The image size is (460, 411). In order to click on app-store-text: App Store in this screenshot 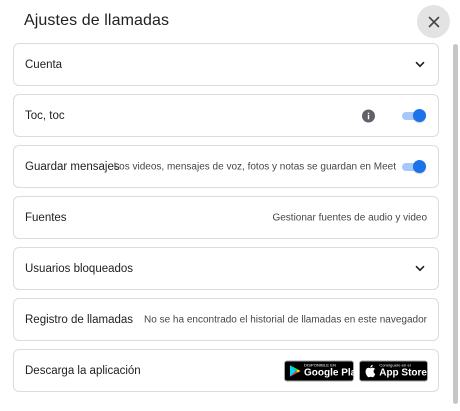, I will do `click(403, 372)`.